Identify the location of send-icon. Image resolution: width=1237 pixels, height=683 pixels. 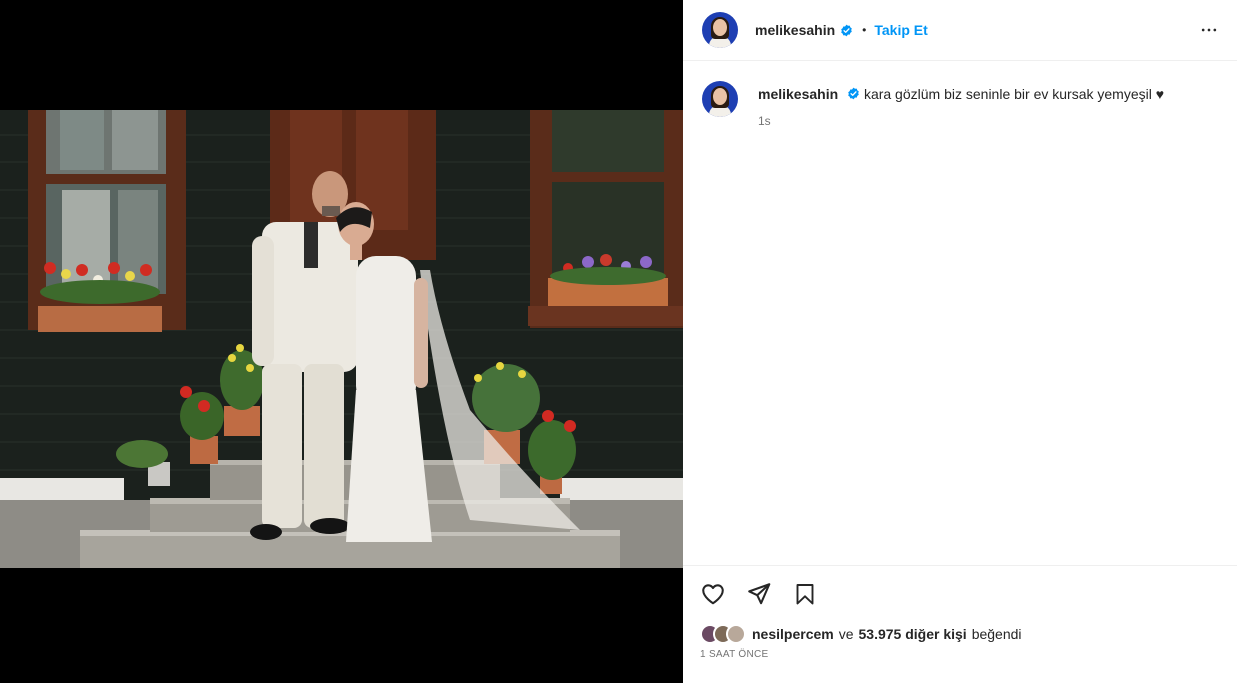
(759, 594).